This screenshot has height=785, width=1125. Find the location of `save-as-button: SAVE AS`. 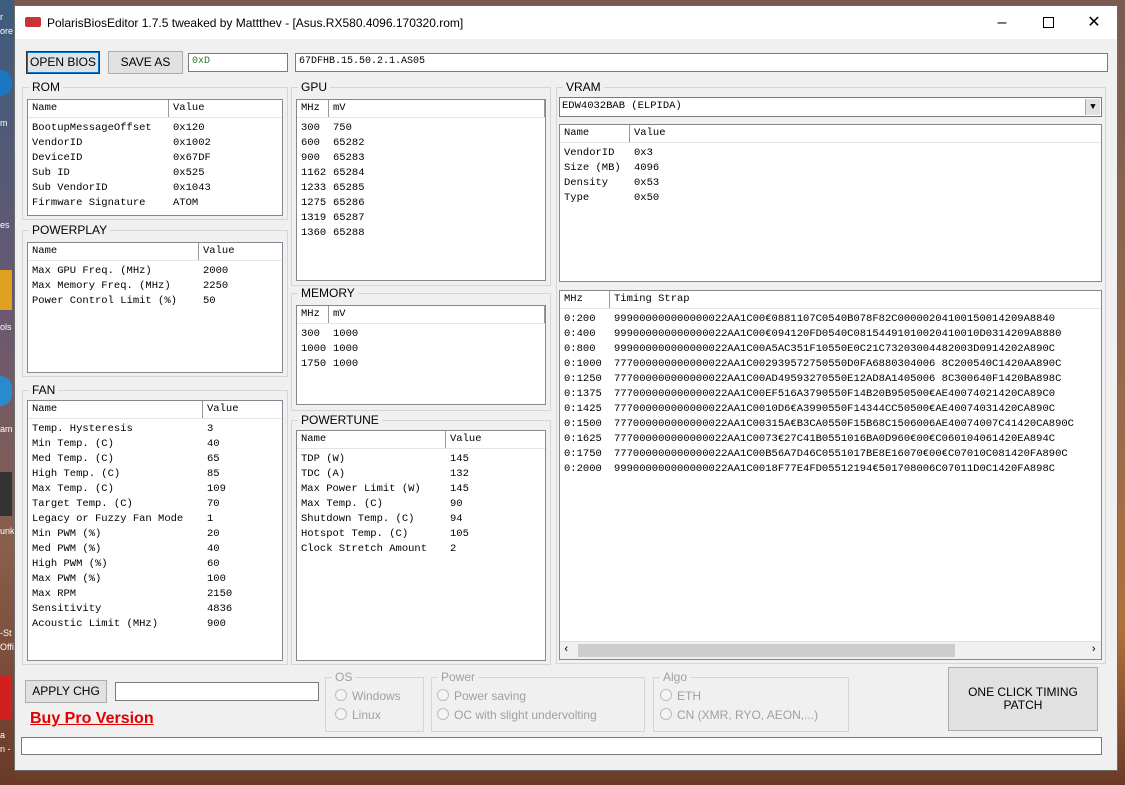

save-as-button: SAVE AS is located at coordinates (145, 62).